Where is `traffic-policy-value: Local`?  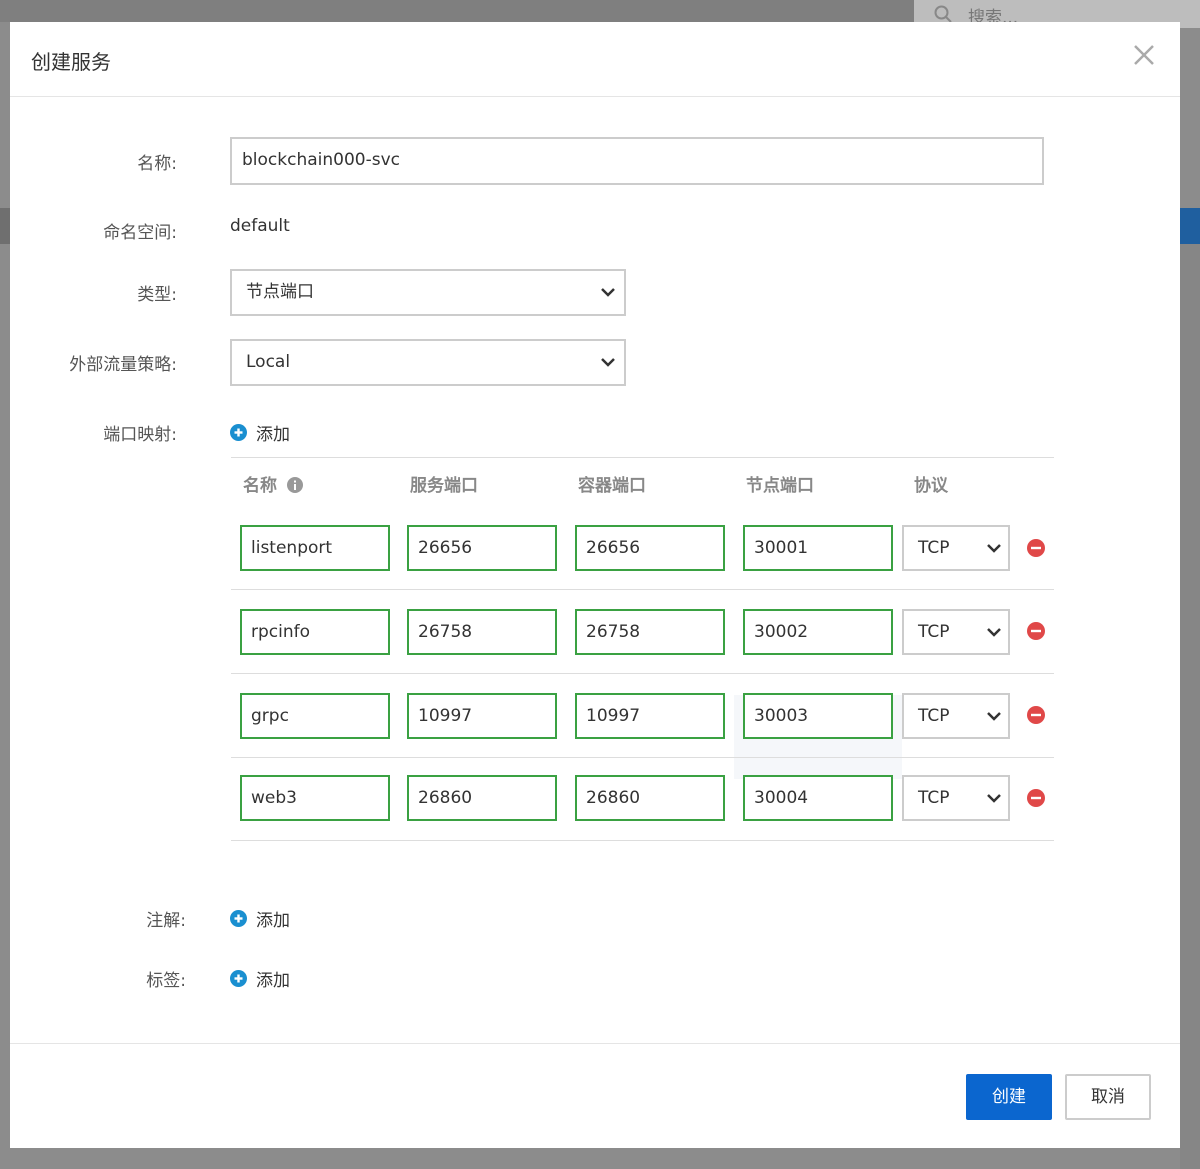
traffic-policy-value: Local is located at coordinates (268, 362).